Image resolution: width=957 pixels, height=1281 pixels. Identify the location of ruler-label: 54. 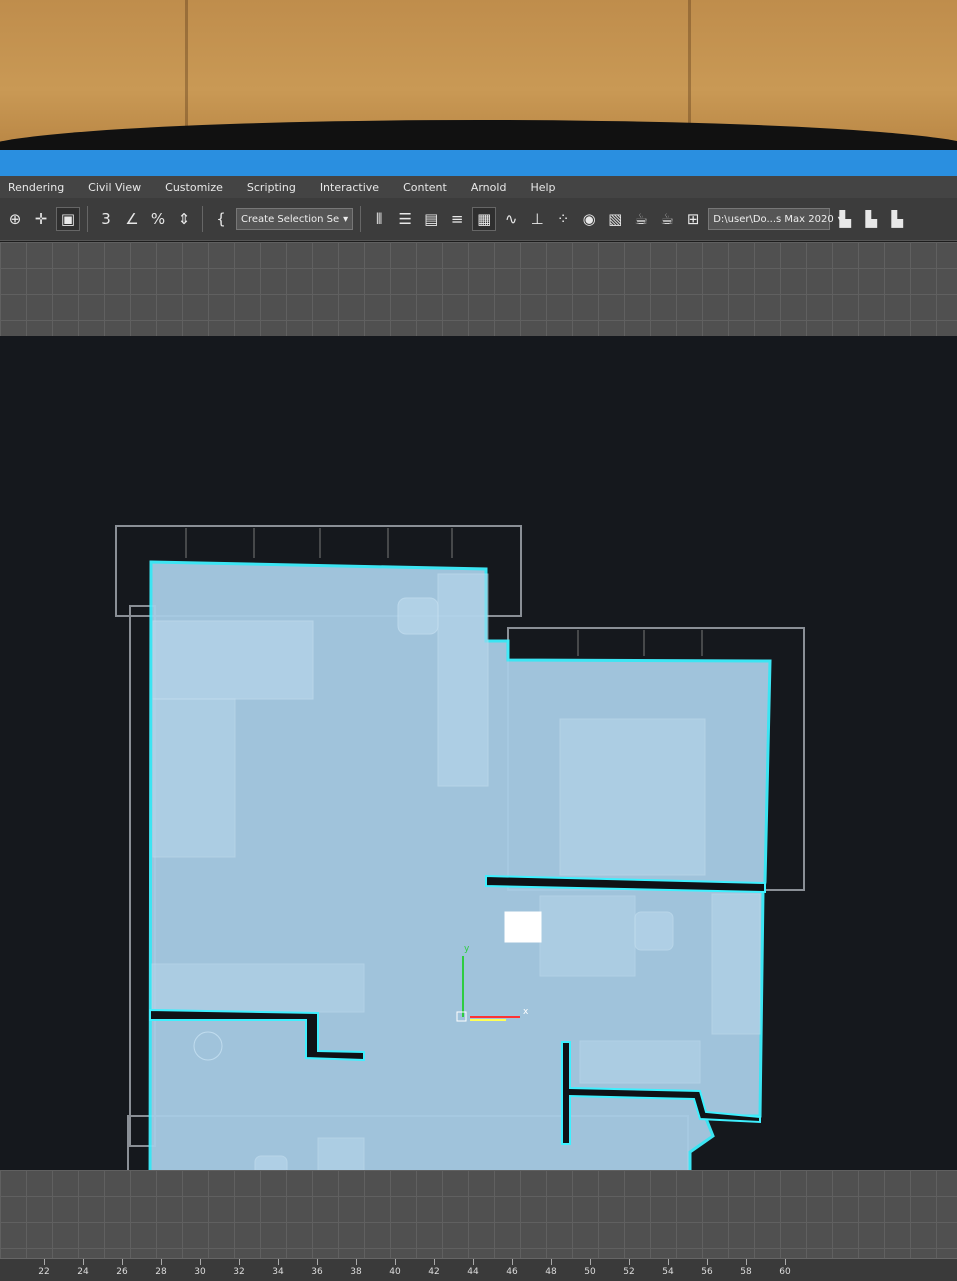
(668, 1272).